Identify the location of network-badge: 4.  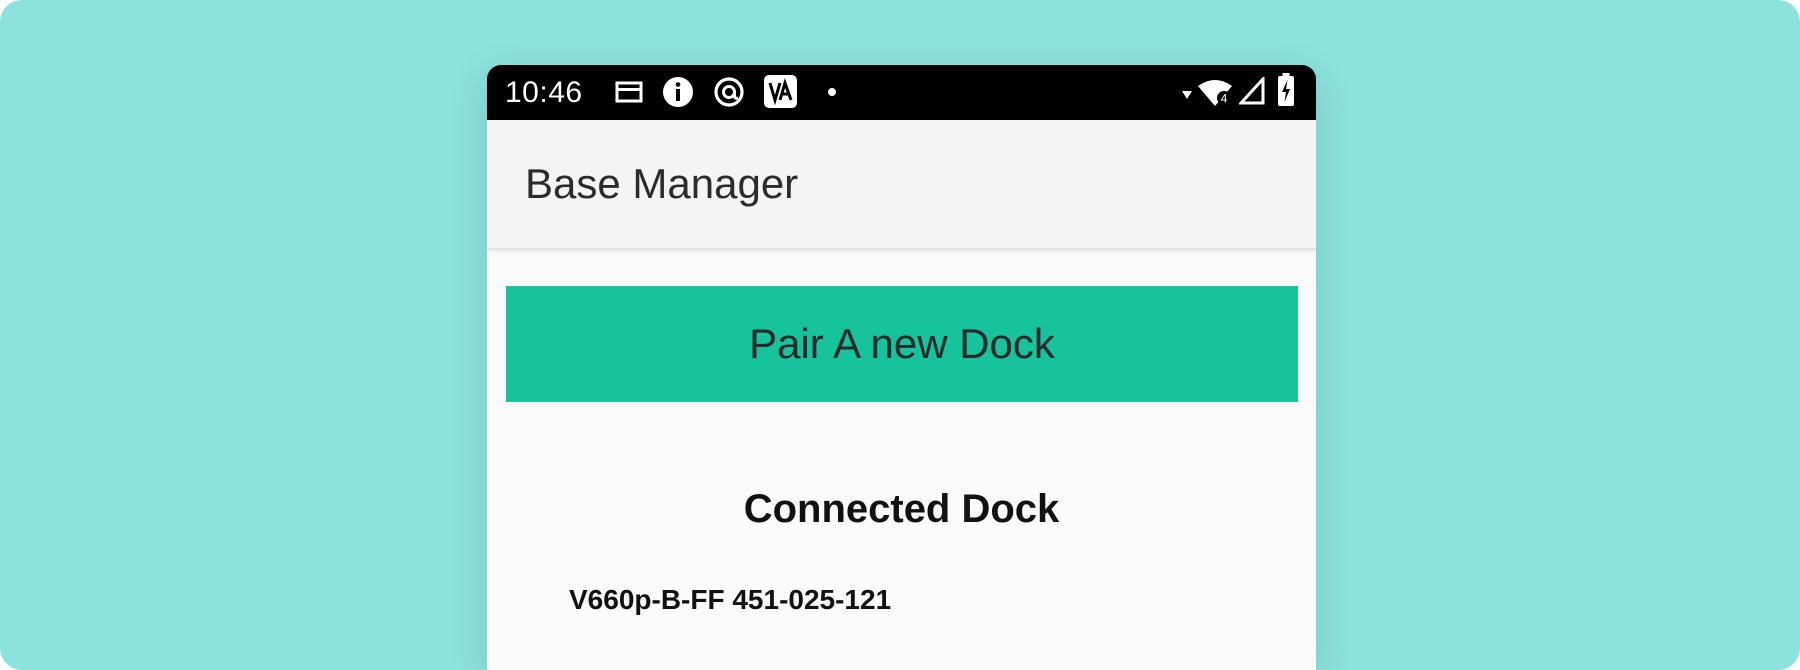
(1224, 99).